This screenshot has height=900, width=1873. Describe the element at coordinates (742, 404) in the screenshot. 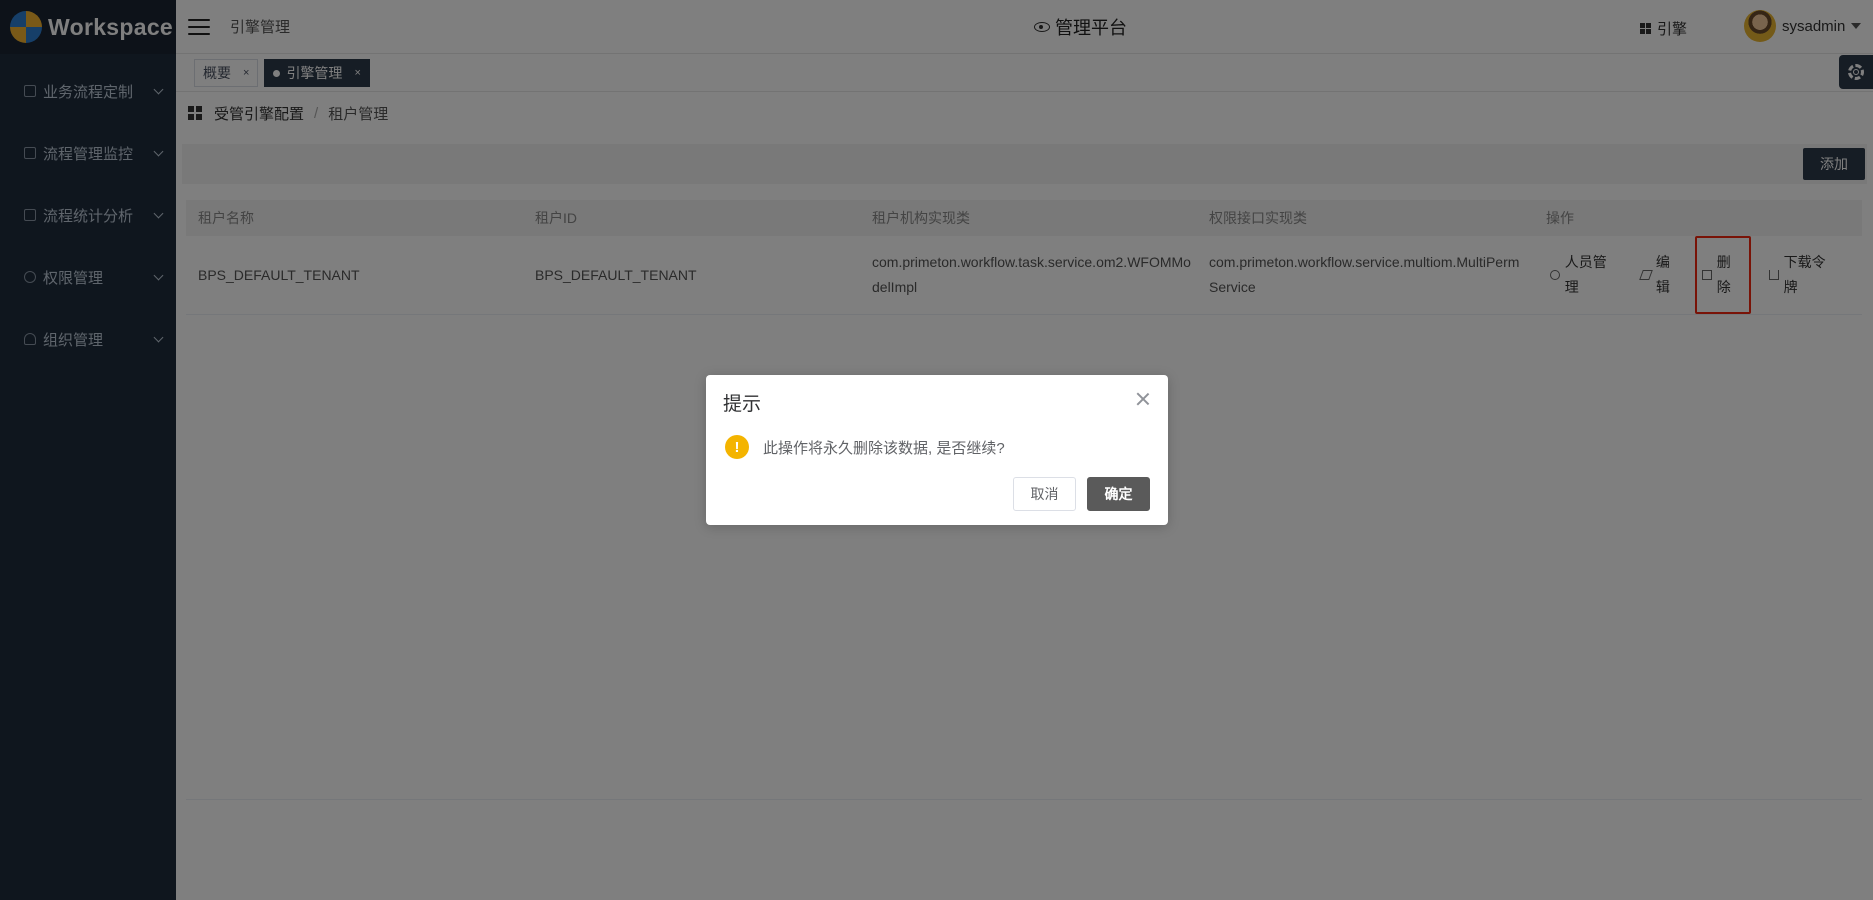

I see `dialog-title: 提示` at that location.